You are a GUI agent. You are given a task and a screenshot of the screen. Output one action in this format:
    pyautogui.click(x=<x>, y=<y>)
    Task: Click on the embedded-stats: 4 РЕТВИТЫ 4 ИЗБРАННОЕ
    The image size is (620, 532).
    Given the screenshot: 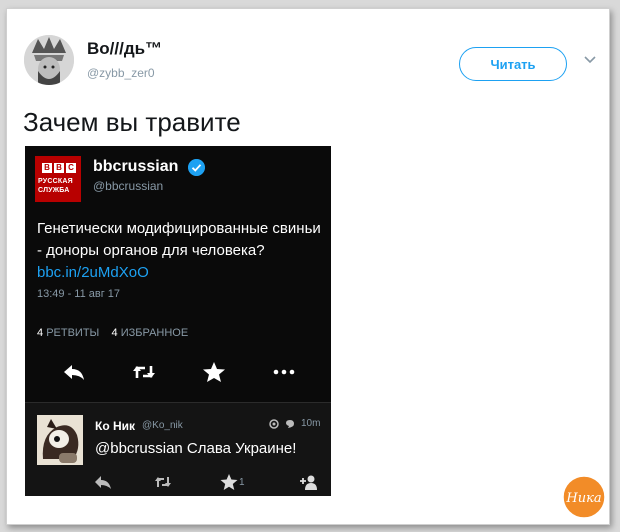 What is the action you would take?
    pyautogui.click(x=112, y=333)
    